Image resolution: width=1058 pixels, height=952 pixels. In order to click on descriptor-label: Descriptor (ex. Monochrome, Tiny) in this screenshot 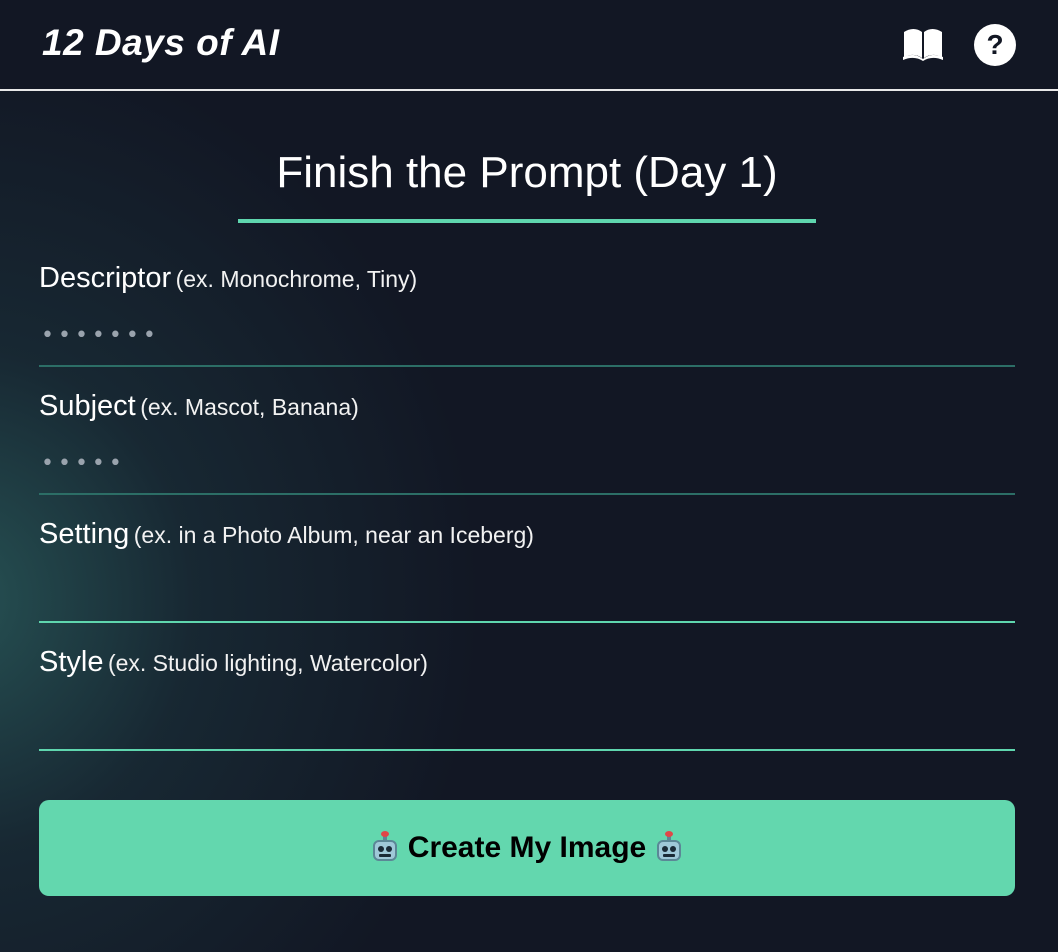, I will do `click(228, 278)`.